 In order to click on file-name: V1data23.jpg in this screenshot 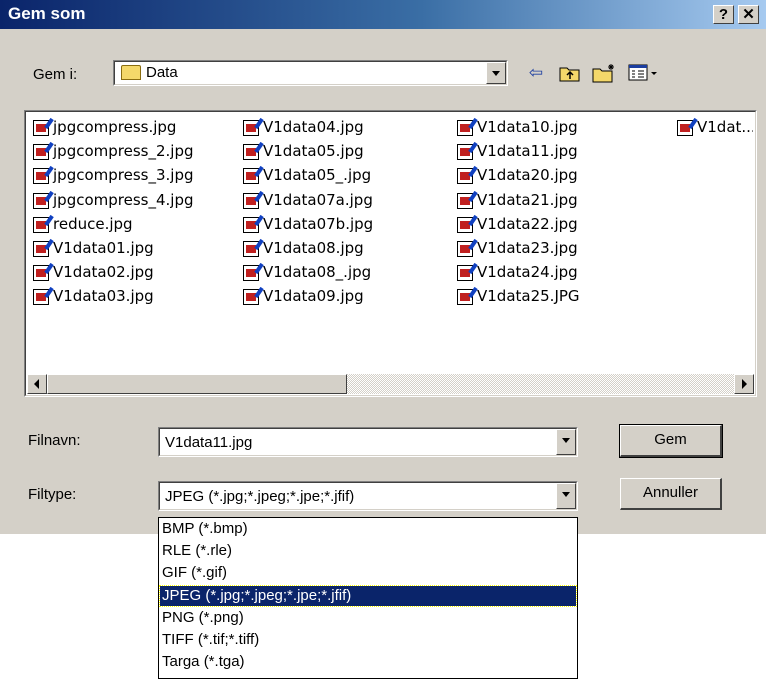, I will do `click(527, 248)`.